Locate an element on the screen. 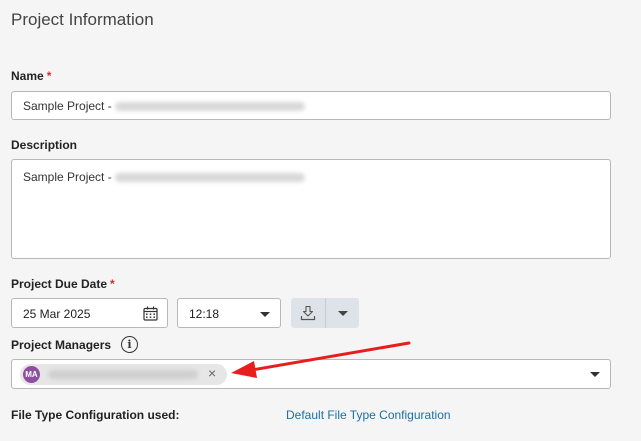 The width and height of the screenshot is (641, 441). name-input-value: Sample Project - is located at coordinates (67, 106).